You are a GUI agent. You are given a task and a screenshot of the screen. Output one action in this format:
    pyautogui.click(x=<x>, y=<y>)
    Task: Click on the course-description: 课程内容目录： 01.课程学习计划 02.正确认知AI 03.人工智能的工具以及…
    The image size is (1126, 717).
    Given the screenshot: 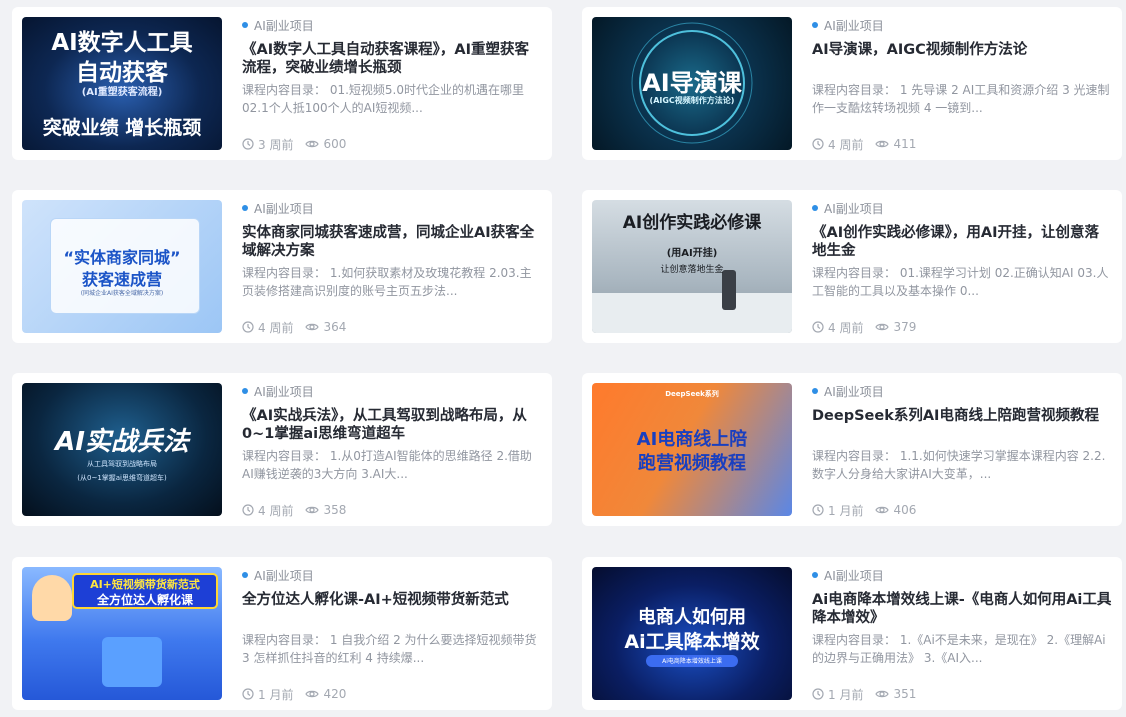 What is the action you would take?
    pyautogui.click(x=960, y=282)
    